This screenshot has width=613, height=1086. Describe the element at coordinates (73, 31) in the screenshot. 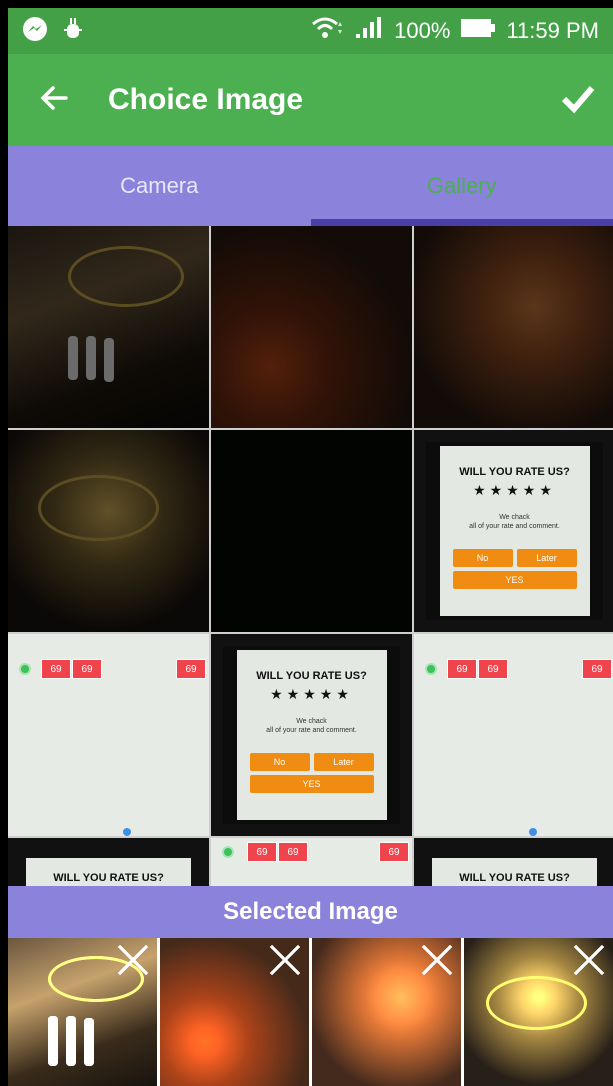

I see `android-debug-icon` at that location.